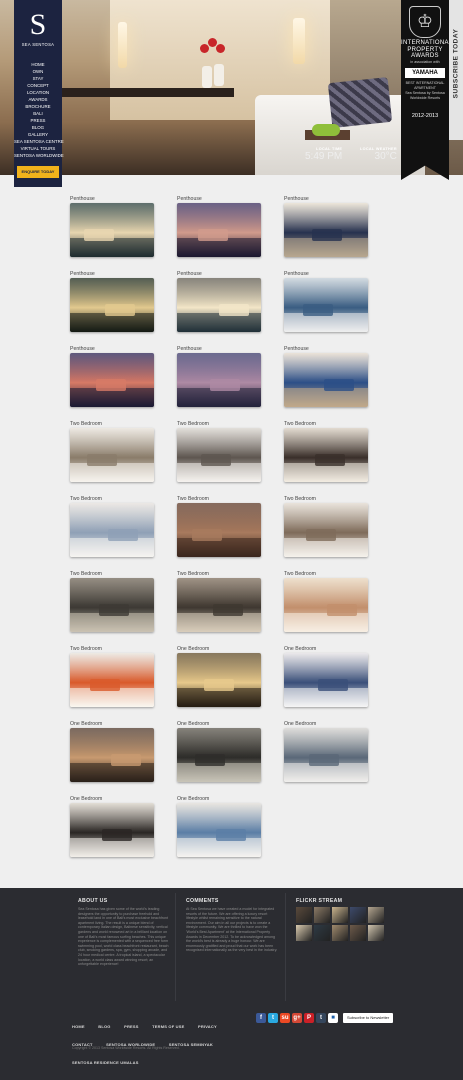  Describe the element at coordinates (297, 1018) in the screenshot. I see `googleplus-icon: g+` at that location.